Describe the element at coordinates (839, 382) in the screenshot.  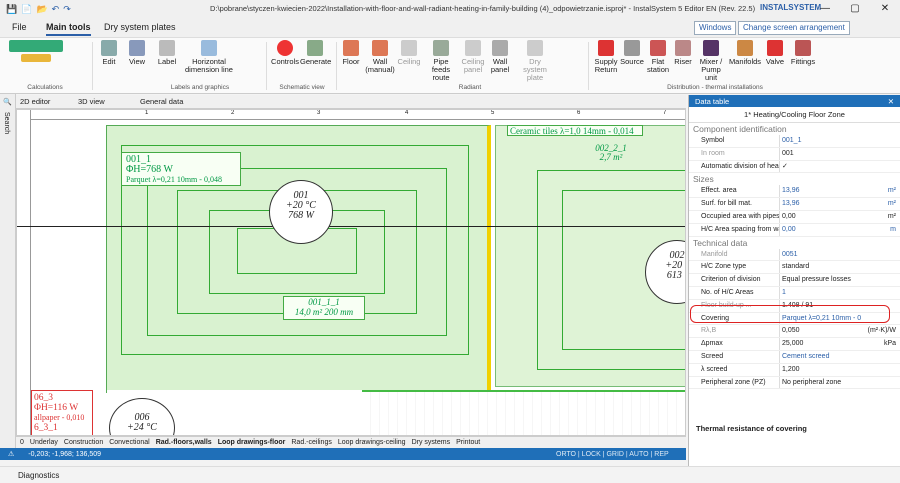
I see `property-value: No peripheral zone` at that location.